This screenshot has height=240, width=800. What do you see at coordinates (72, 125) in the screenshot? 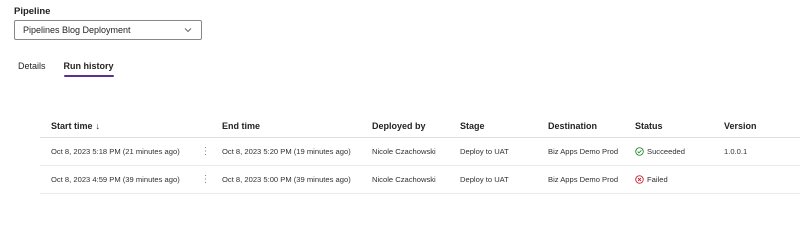
I see `column-header-label: Start time` at bounding box center [72, 125].